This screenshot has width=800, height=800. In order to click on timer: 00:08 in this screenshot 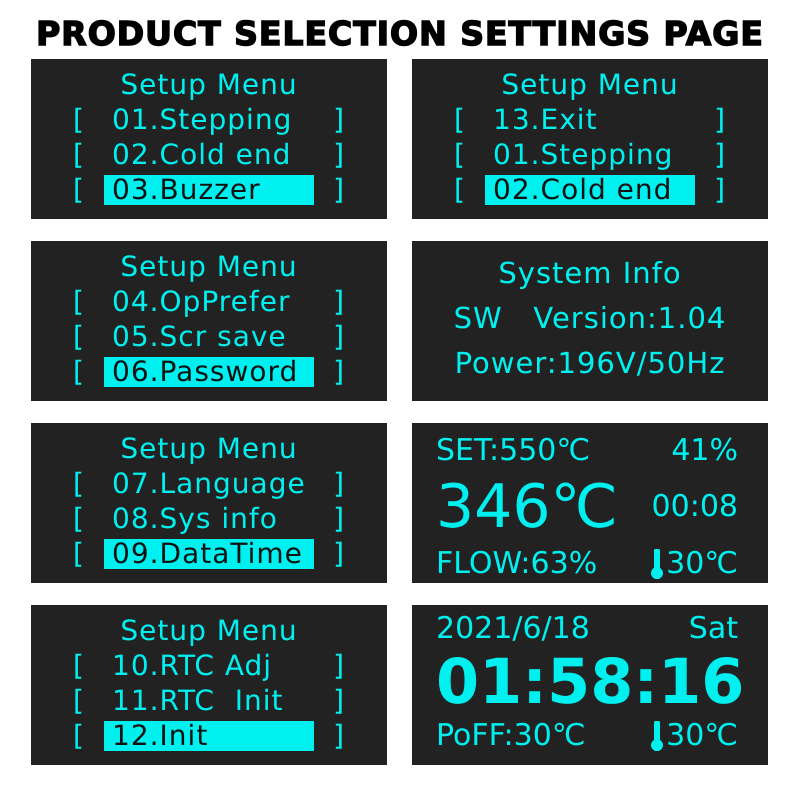, I will do `click(694, 506)`.